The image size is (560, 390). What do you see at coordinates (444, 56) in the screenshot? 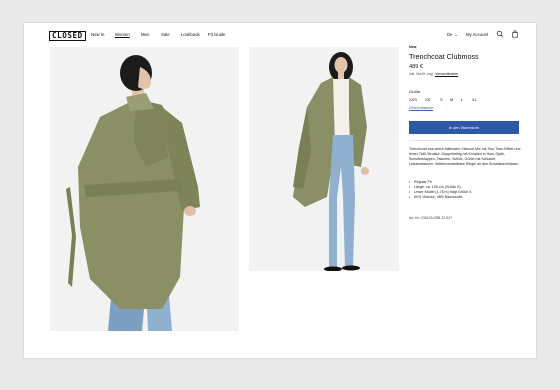
I see `product-title: Trenchcoat Clubmoss` at bounding box center [444, 56].